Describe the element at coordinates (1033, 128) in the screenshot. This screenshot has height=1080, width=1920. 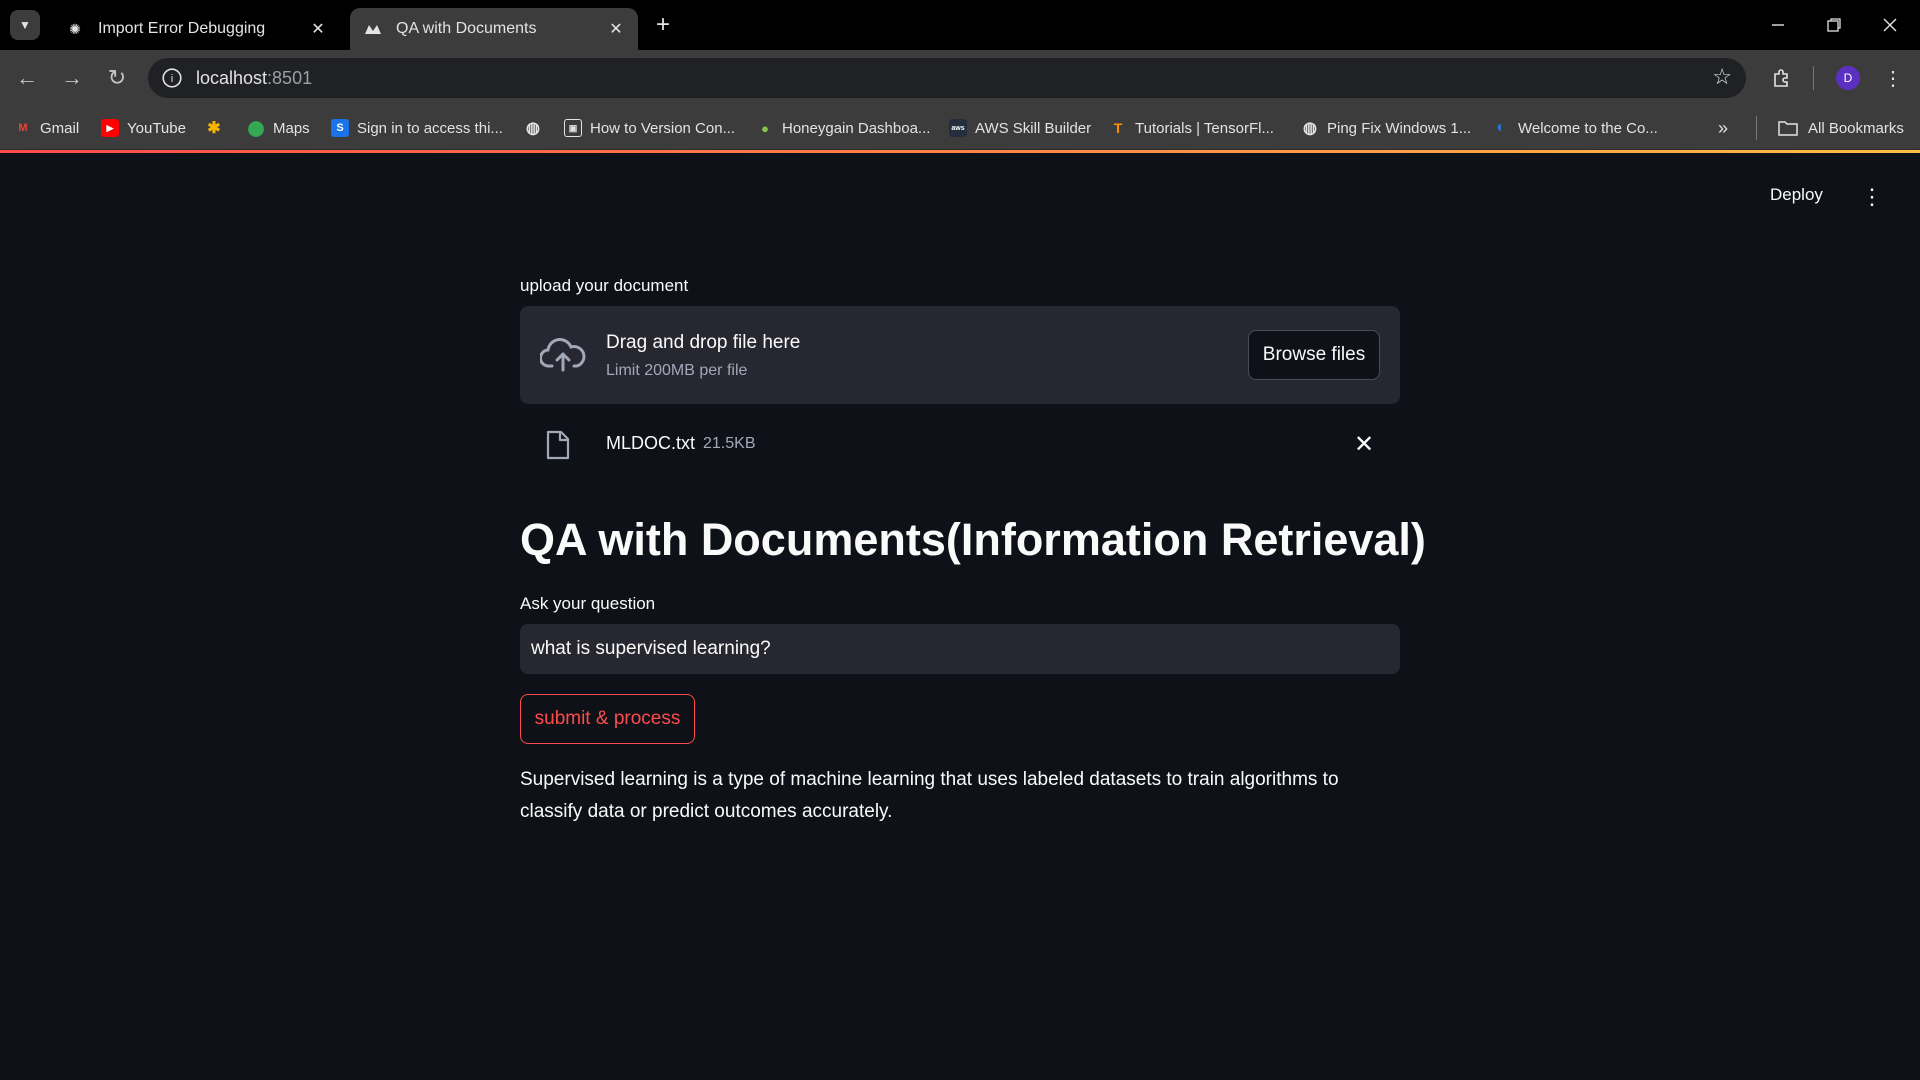
I see `bookmark-label: AWS Skill Builder` at that location.